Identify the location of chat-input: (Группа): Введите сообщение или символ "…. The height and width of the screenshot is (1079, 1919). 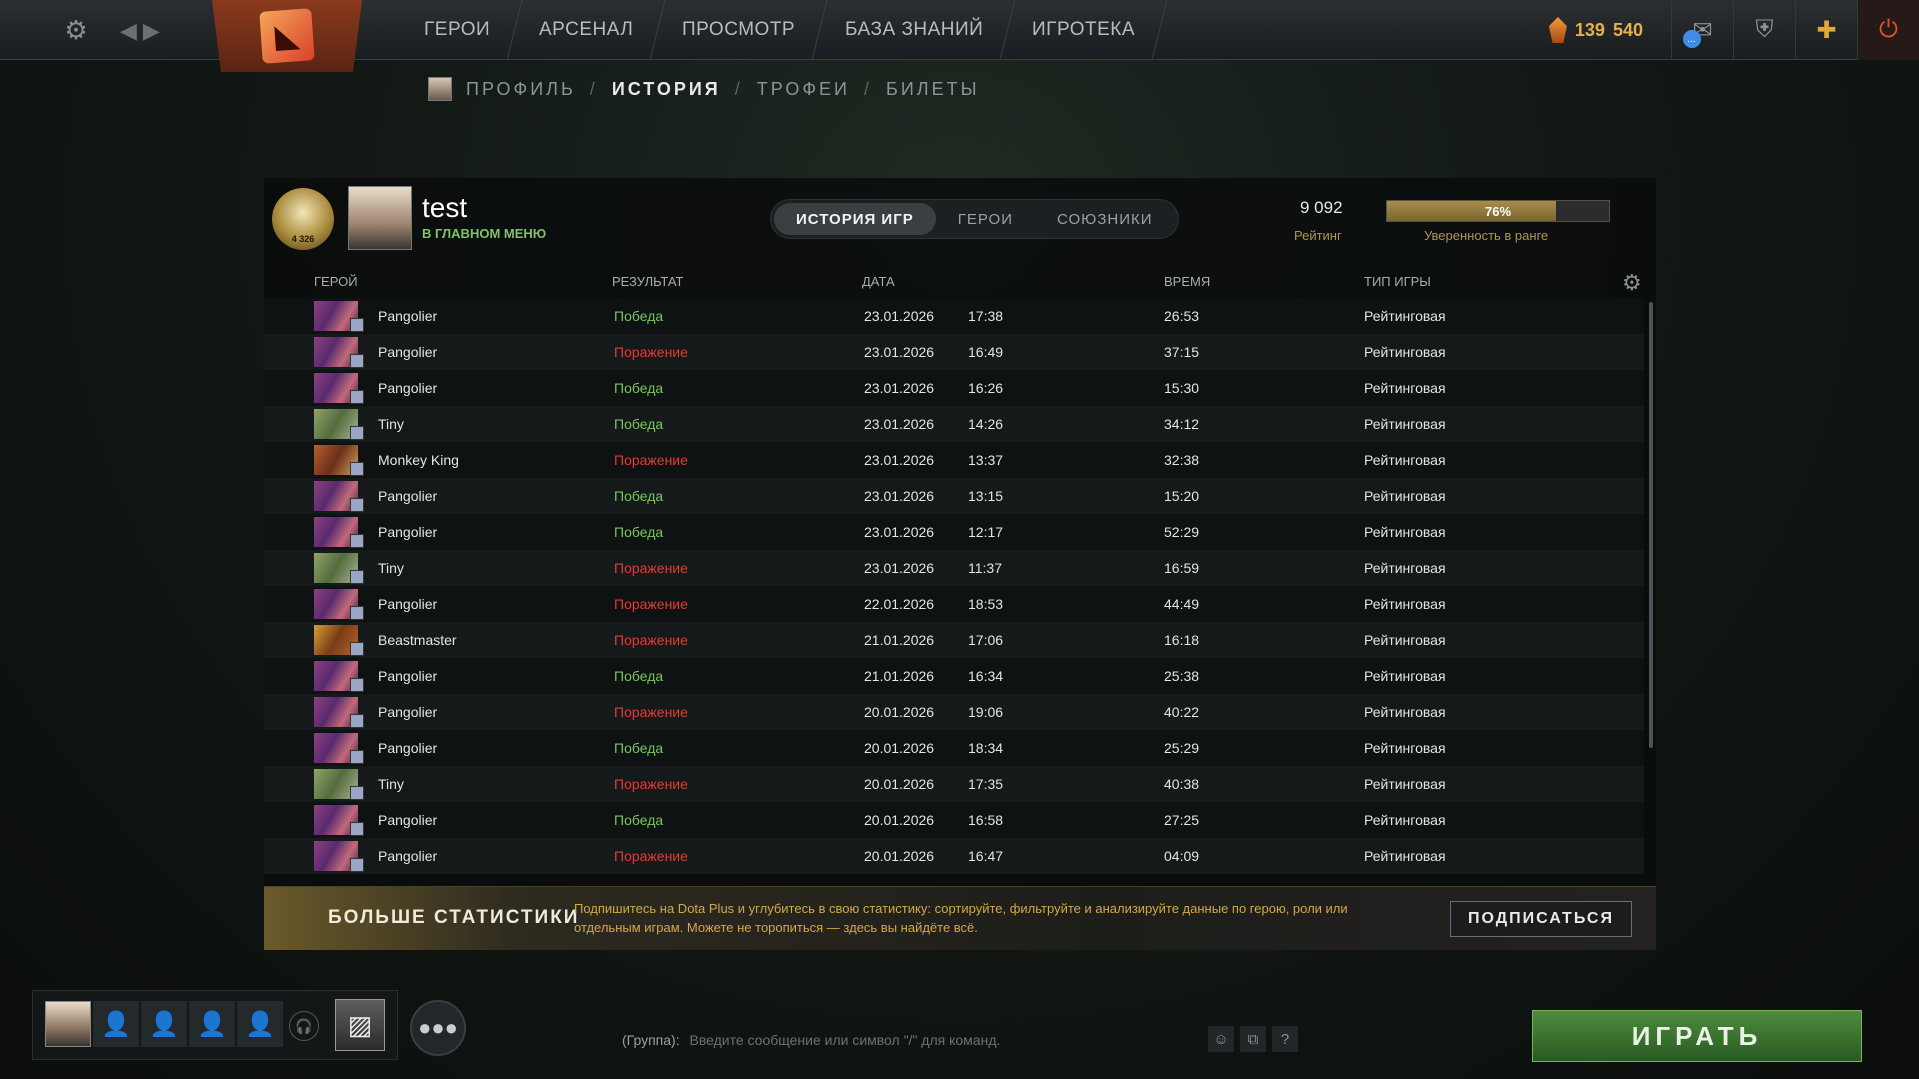
(811, 1040).